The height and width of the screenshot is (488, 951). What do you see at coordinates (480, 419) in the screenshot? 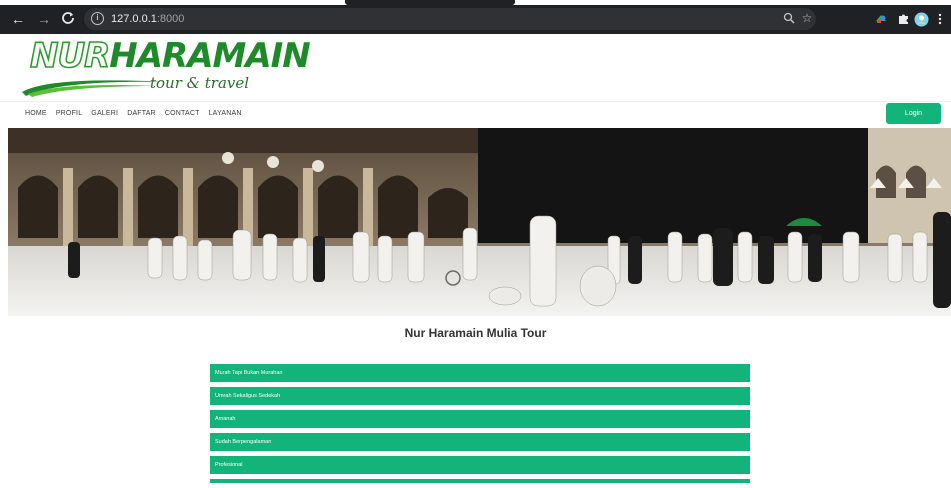
I see `feature-item: Amanah` at bounding box center [480, 419].